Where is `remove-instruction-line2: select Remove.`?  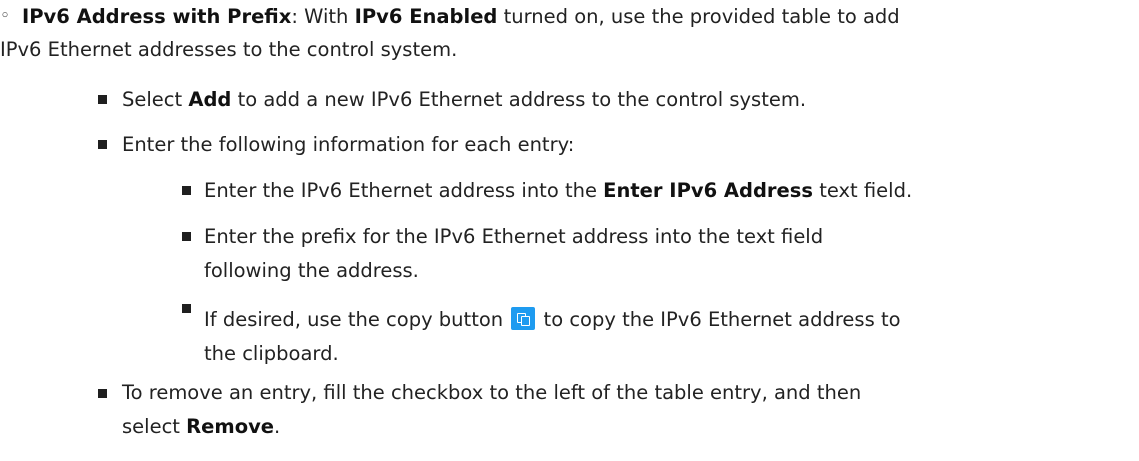 remove-instruction-line2: select Remove. is located at coordinates (201, 426).